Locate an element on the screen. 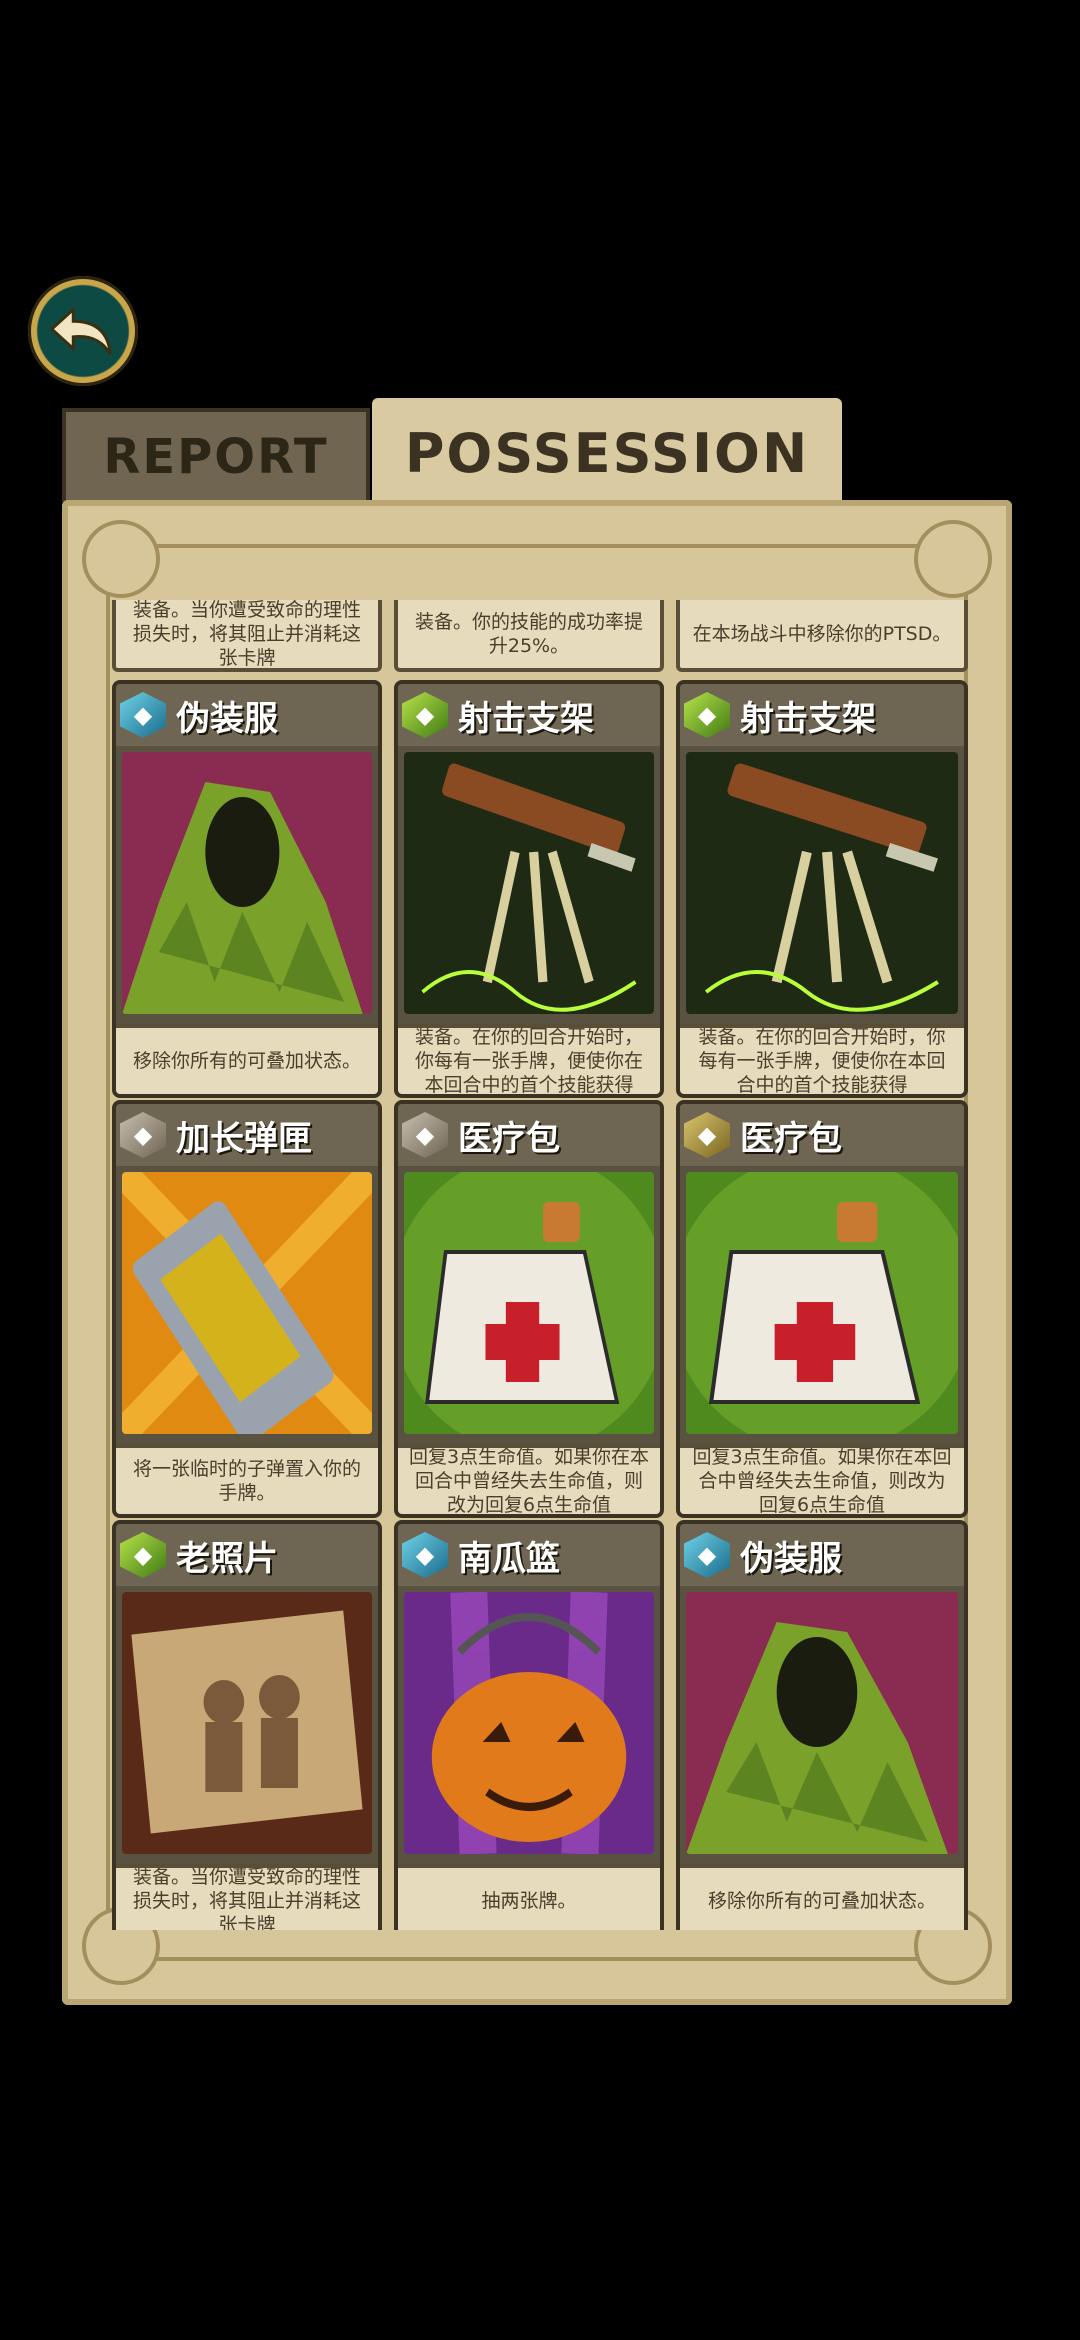 The width and height of the screenshot is (1080, 2340). possession-card: ◆ 加长弹匣将一张临时的子弹置入你的手牌。 is located at coordinates (247, 1309).